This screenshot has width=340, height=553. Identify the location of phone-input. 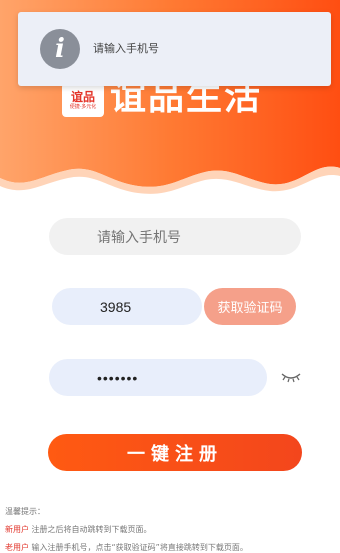
(175, 236).